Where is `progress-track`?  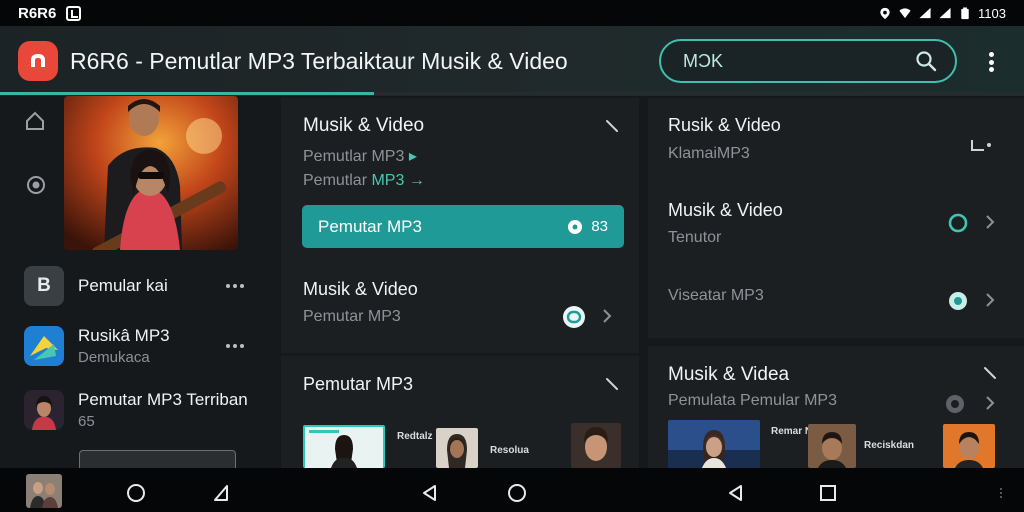 progress-track is located at coordinates (512, 93).